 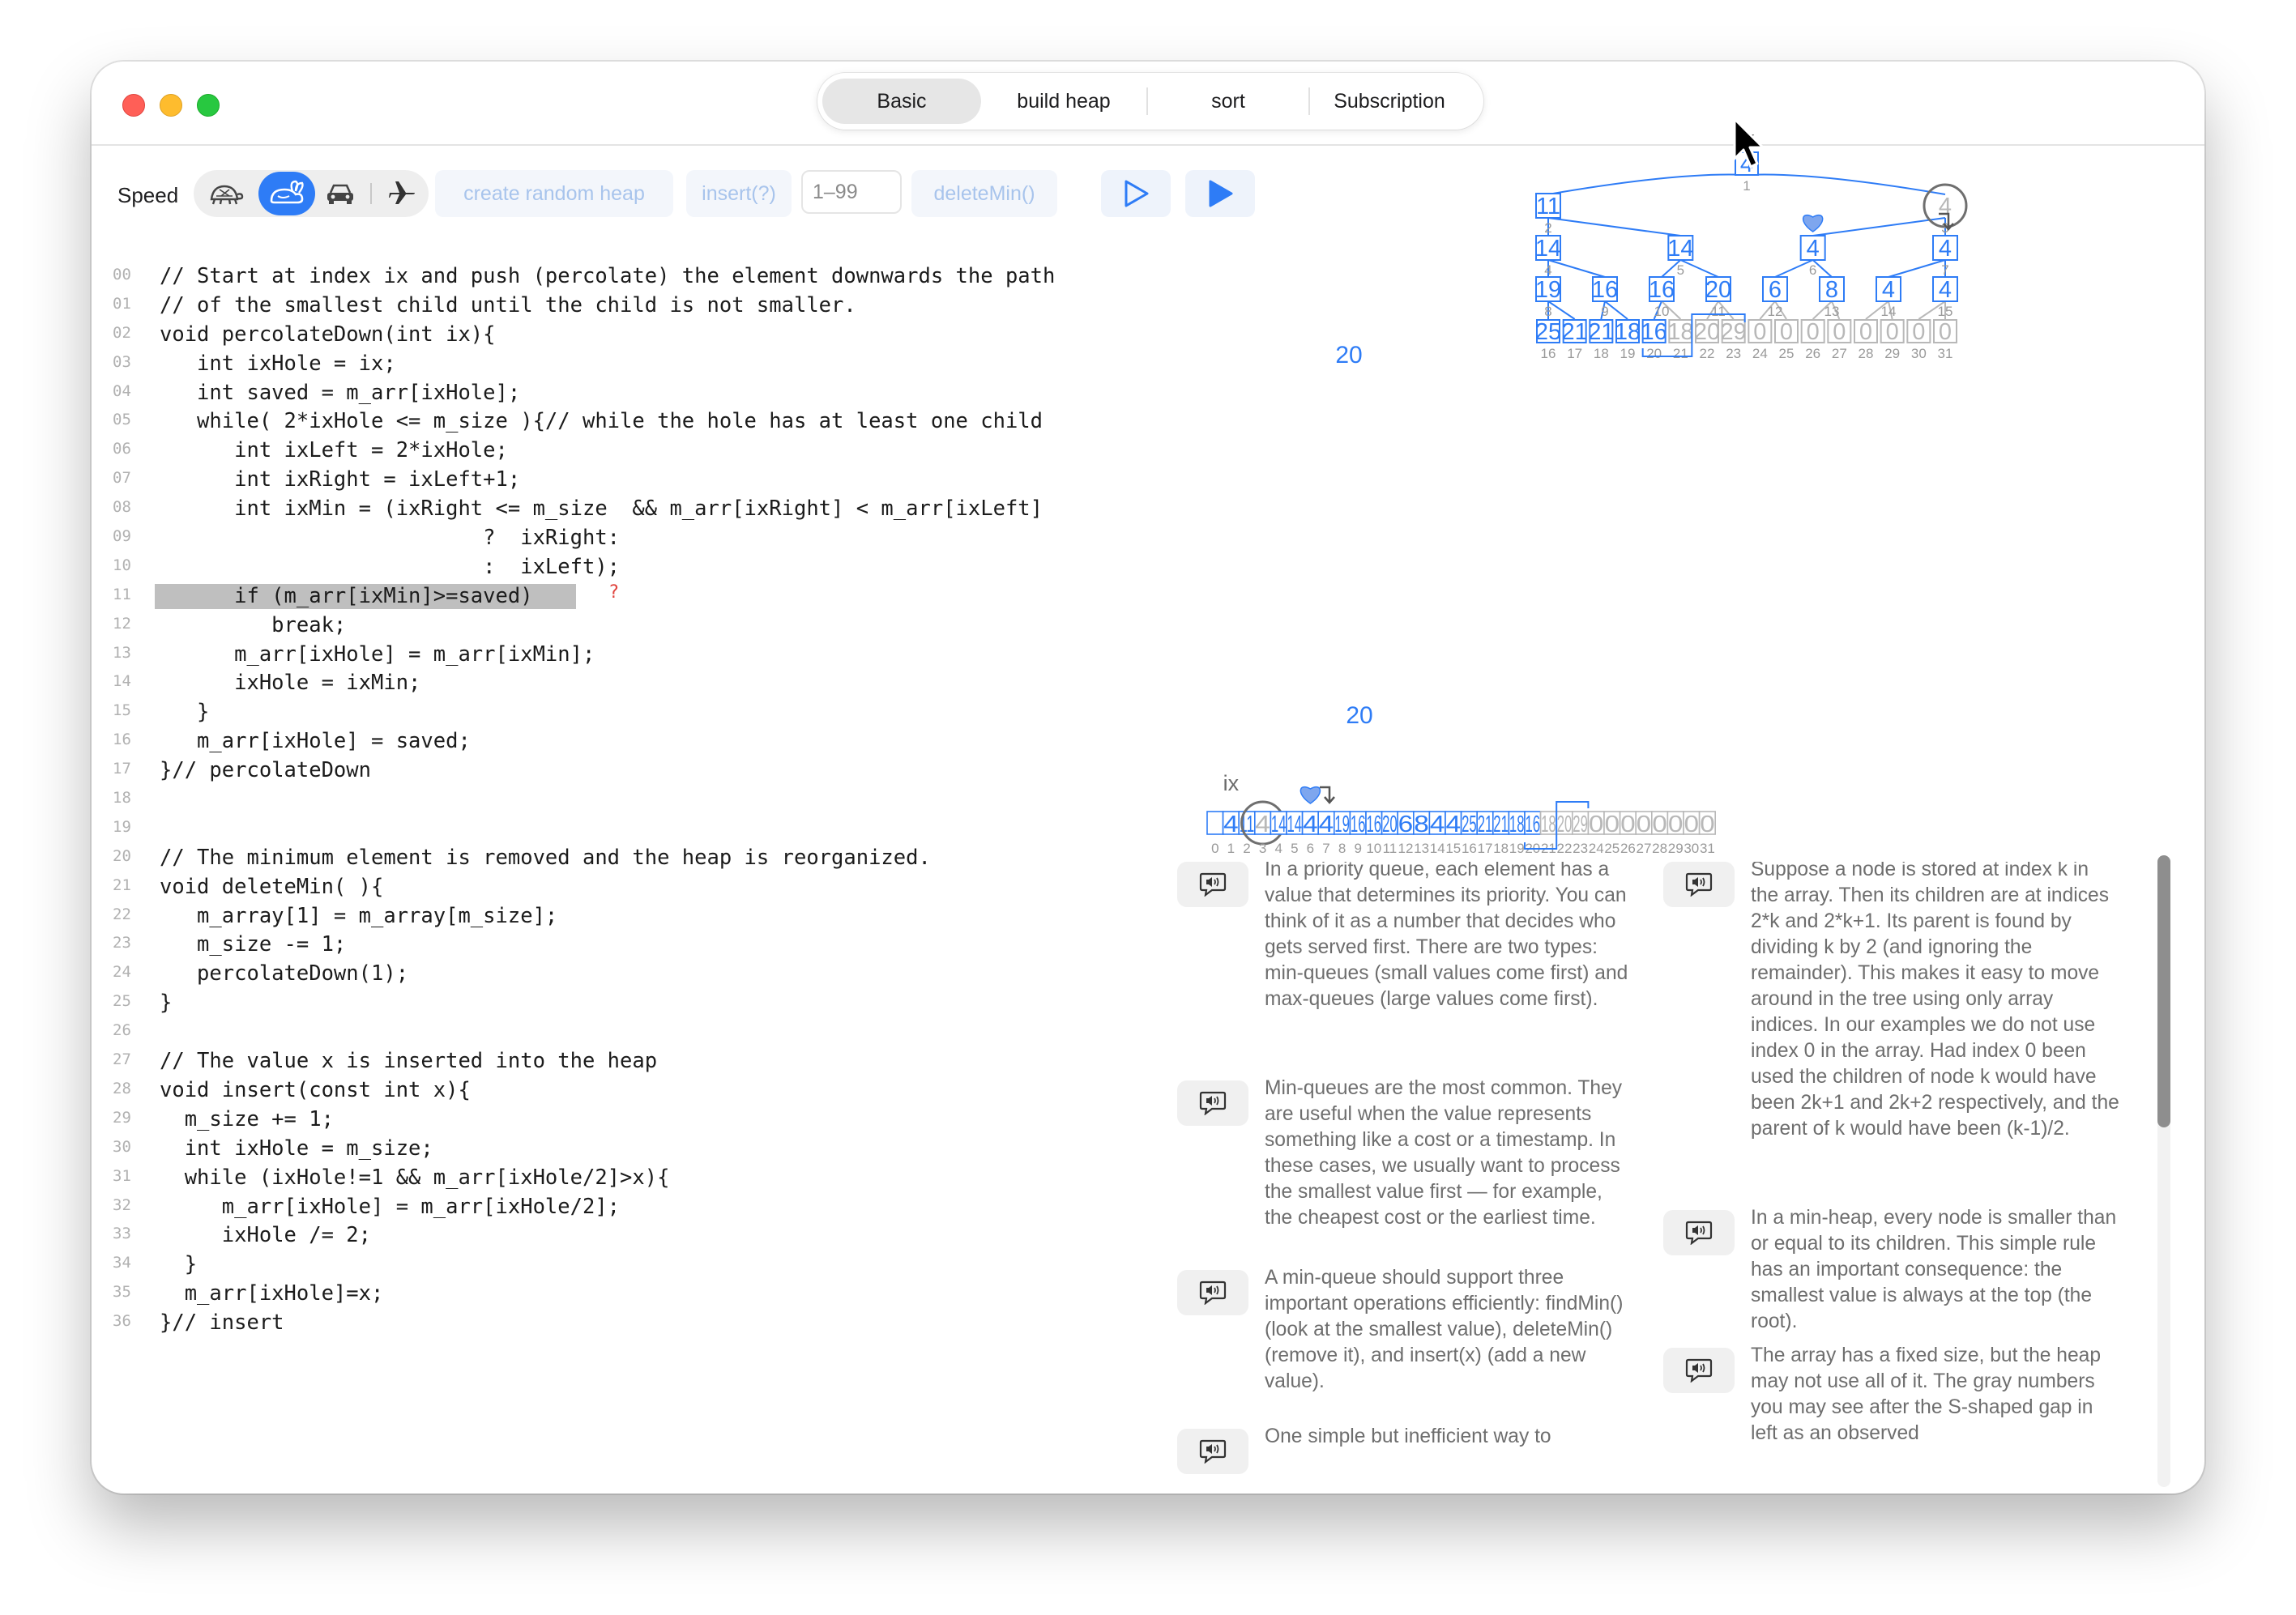 What do you see at coordinates (1708, 353) in the screenshot?
I see `tree-node-index: 22` at bounding box center [1708, 353].